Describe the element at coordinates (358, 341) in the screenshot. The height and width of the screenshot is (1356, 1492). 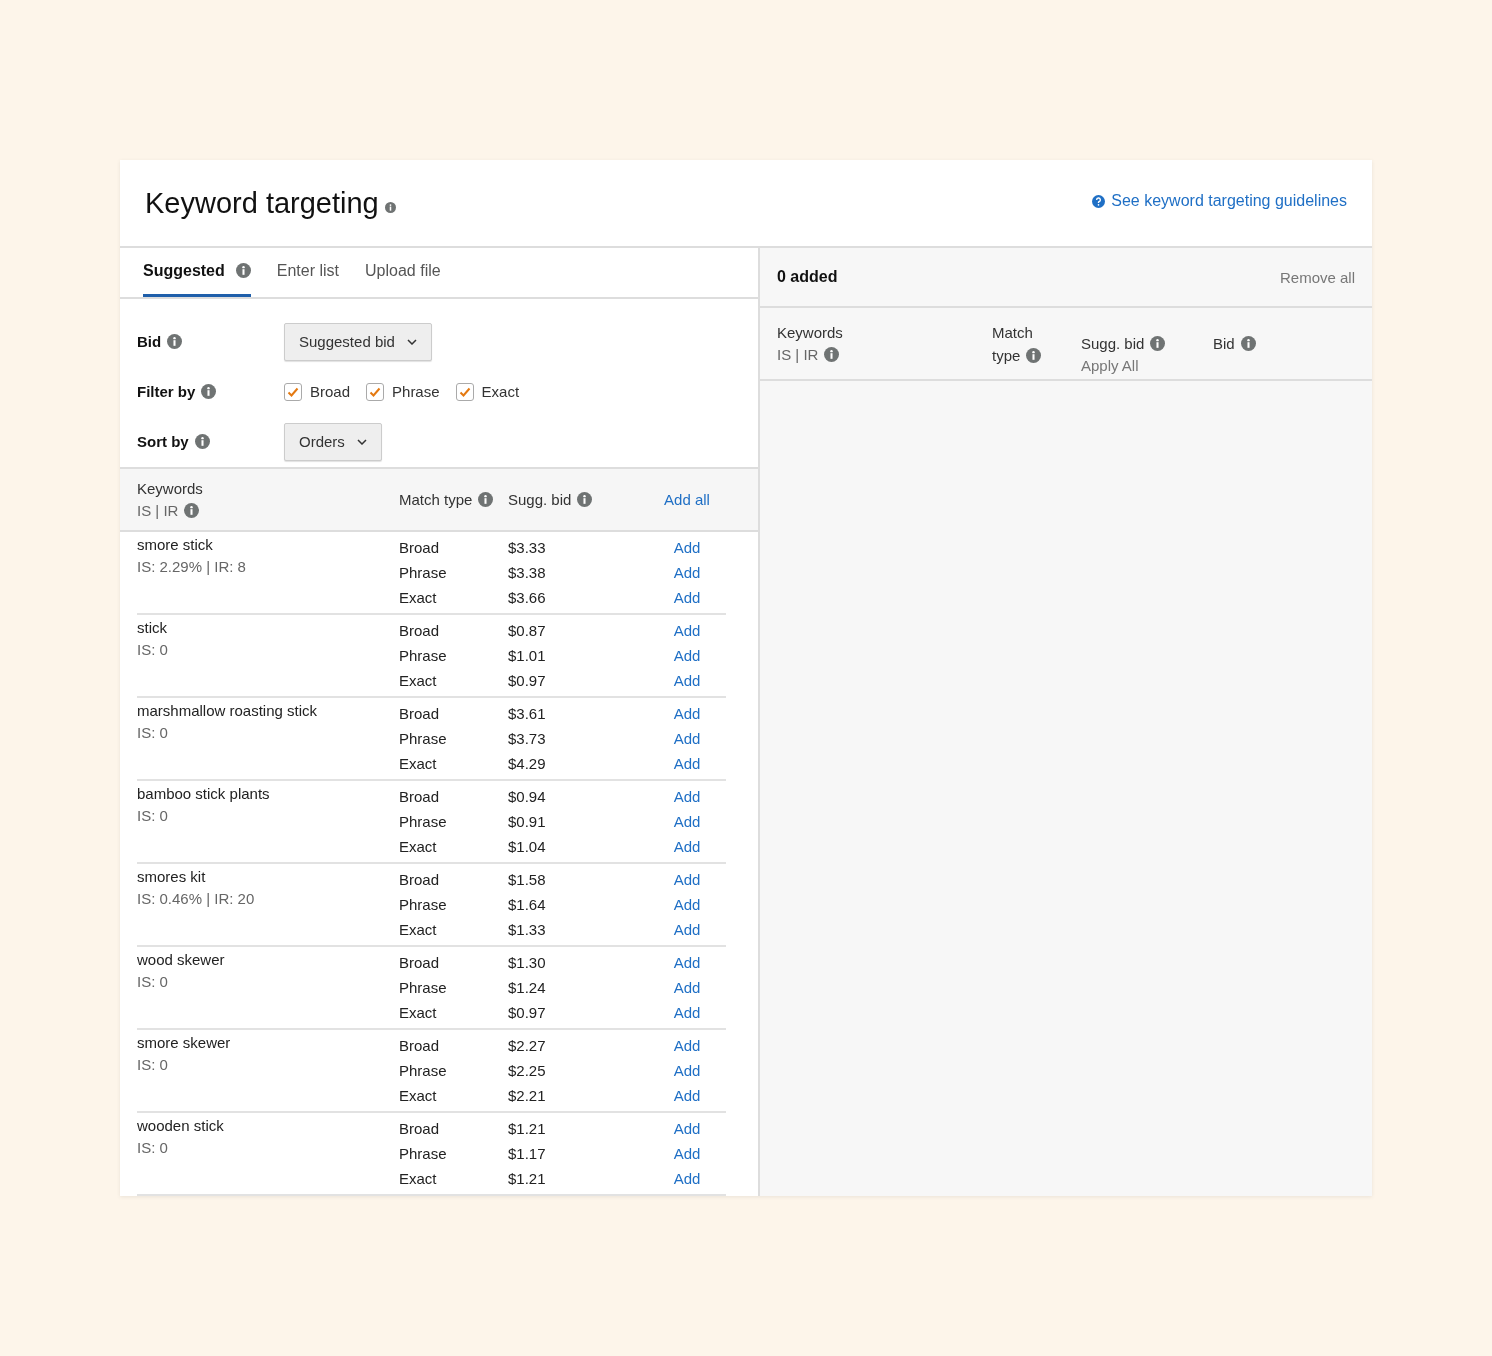
I see `bid-dropdown: Suggested bid` at that location.